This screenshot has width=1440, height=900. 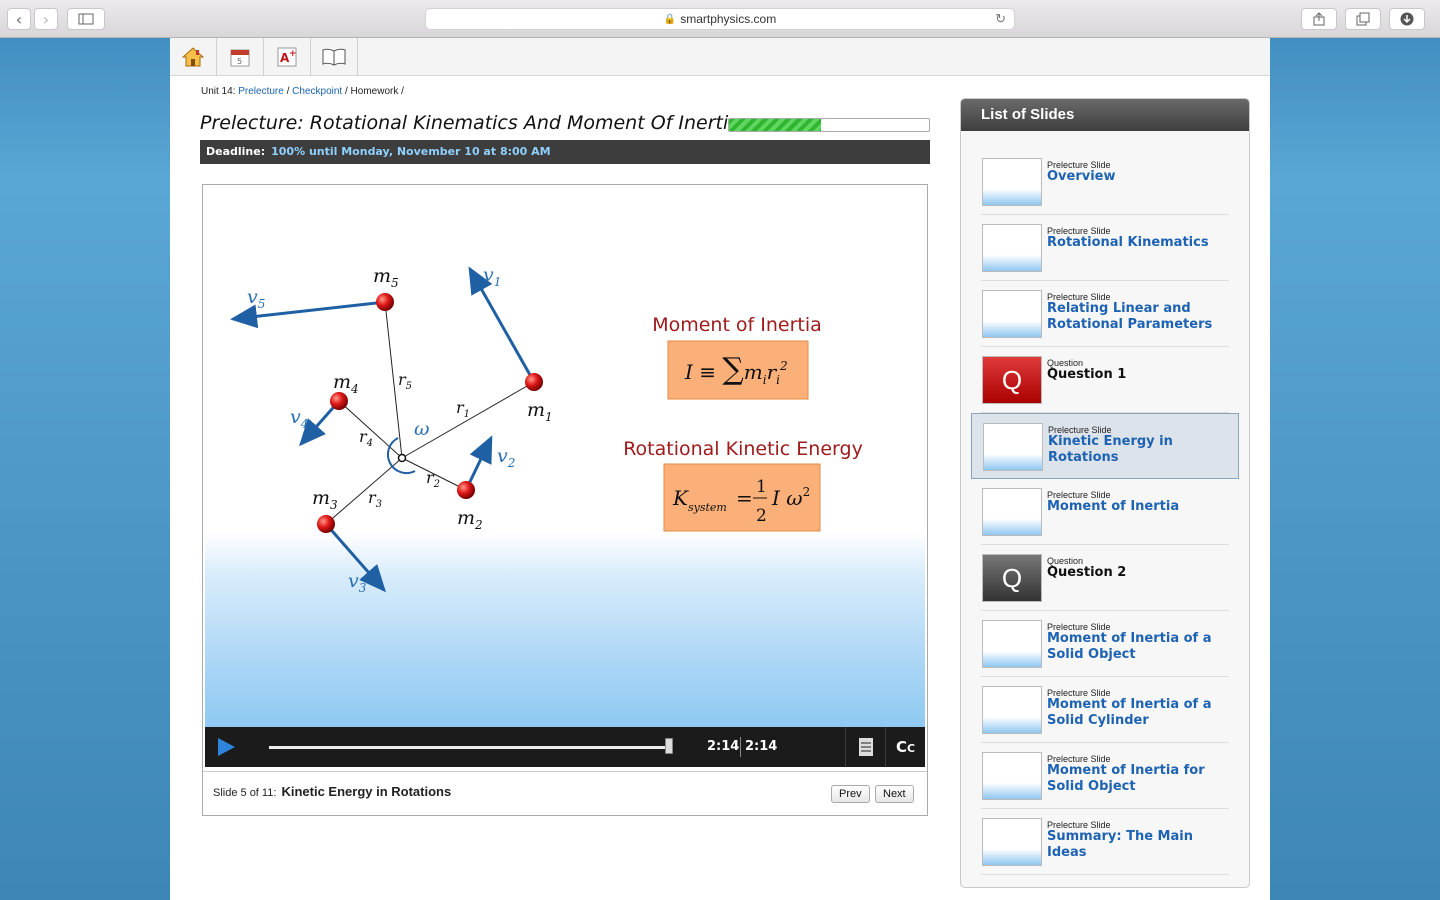 I want to click on slide-list-item: Prelecture Slide Summary: The Main Ideas, so click(x=1105, y=842).